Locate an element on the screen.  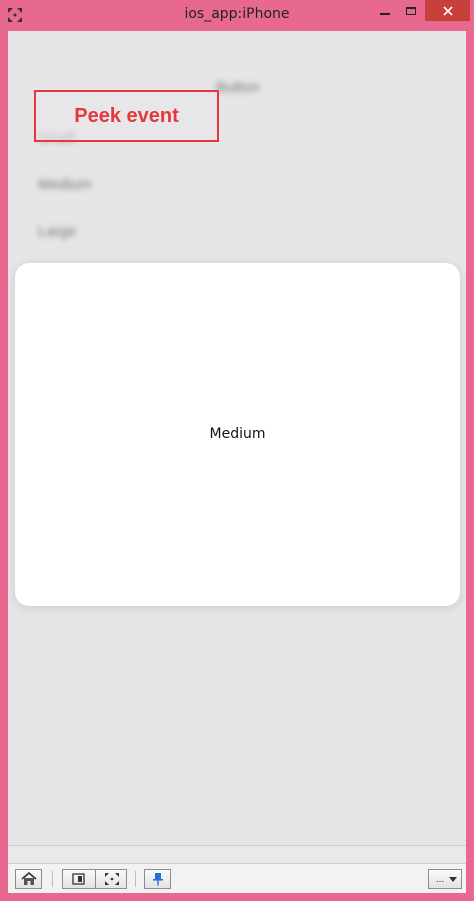
pin-icon is located at coordinates (157, 879).